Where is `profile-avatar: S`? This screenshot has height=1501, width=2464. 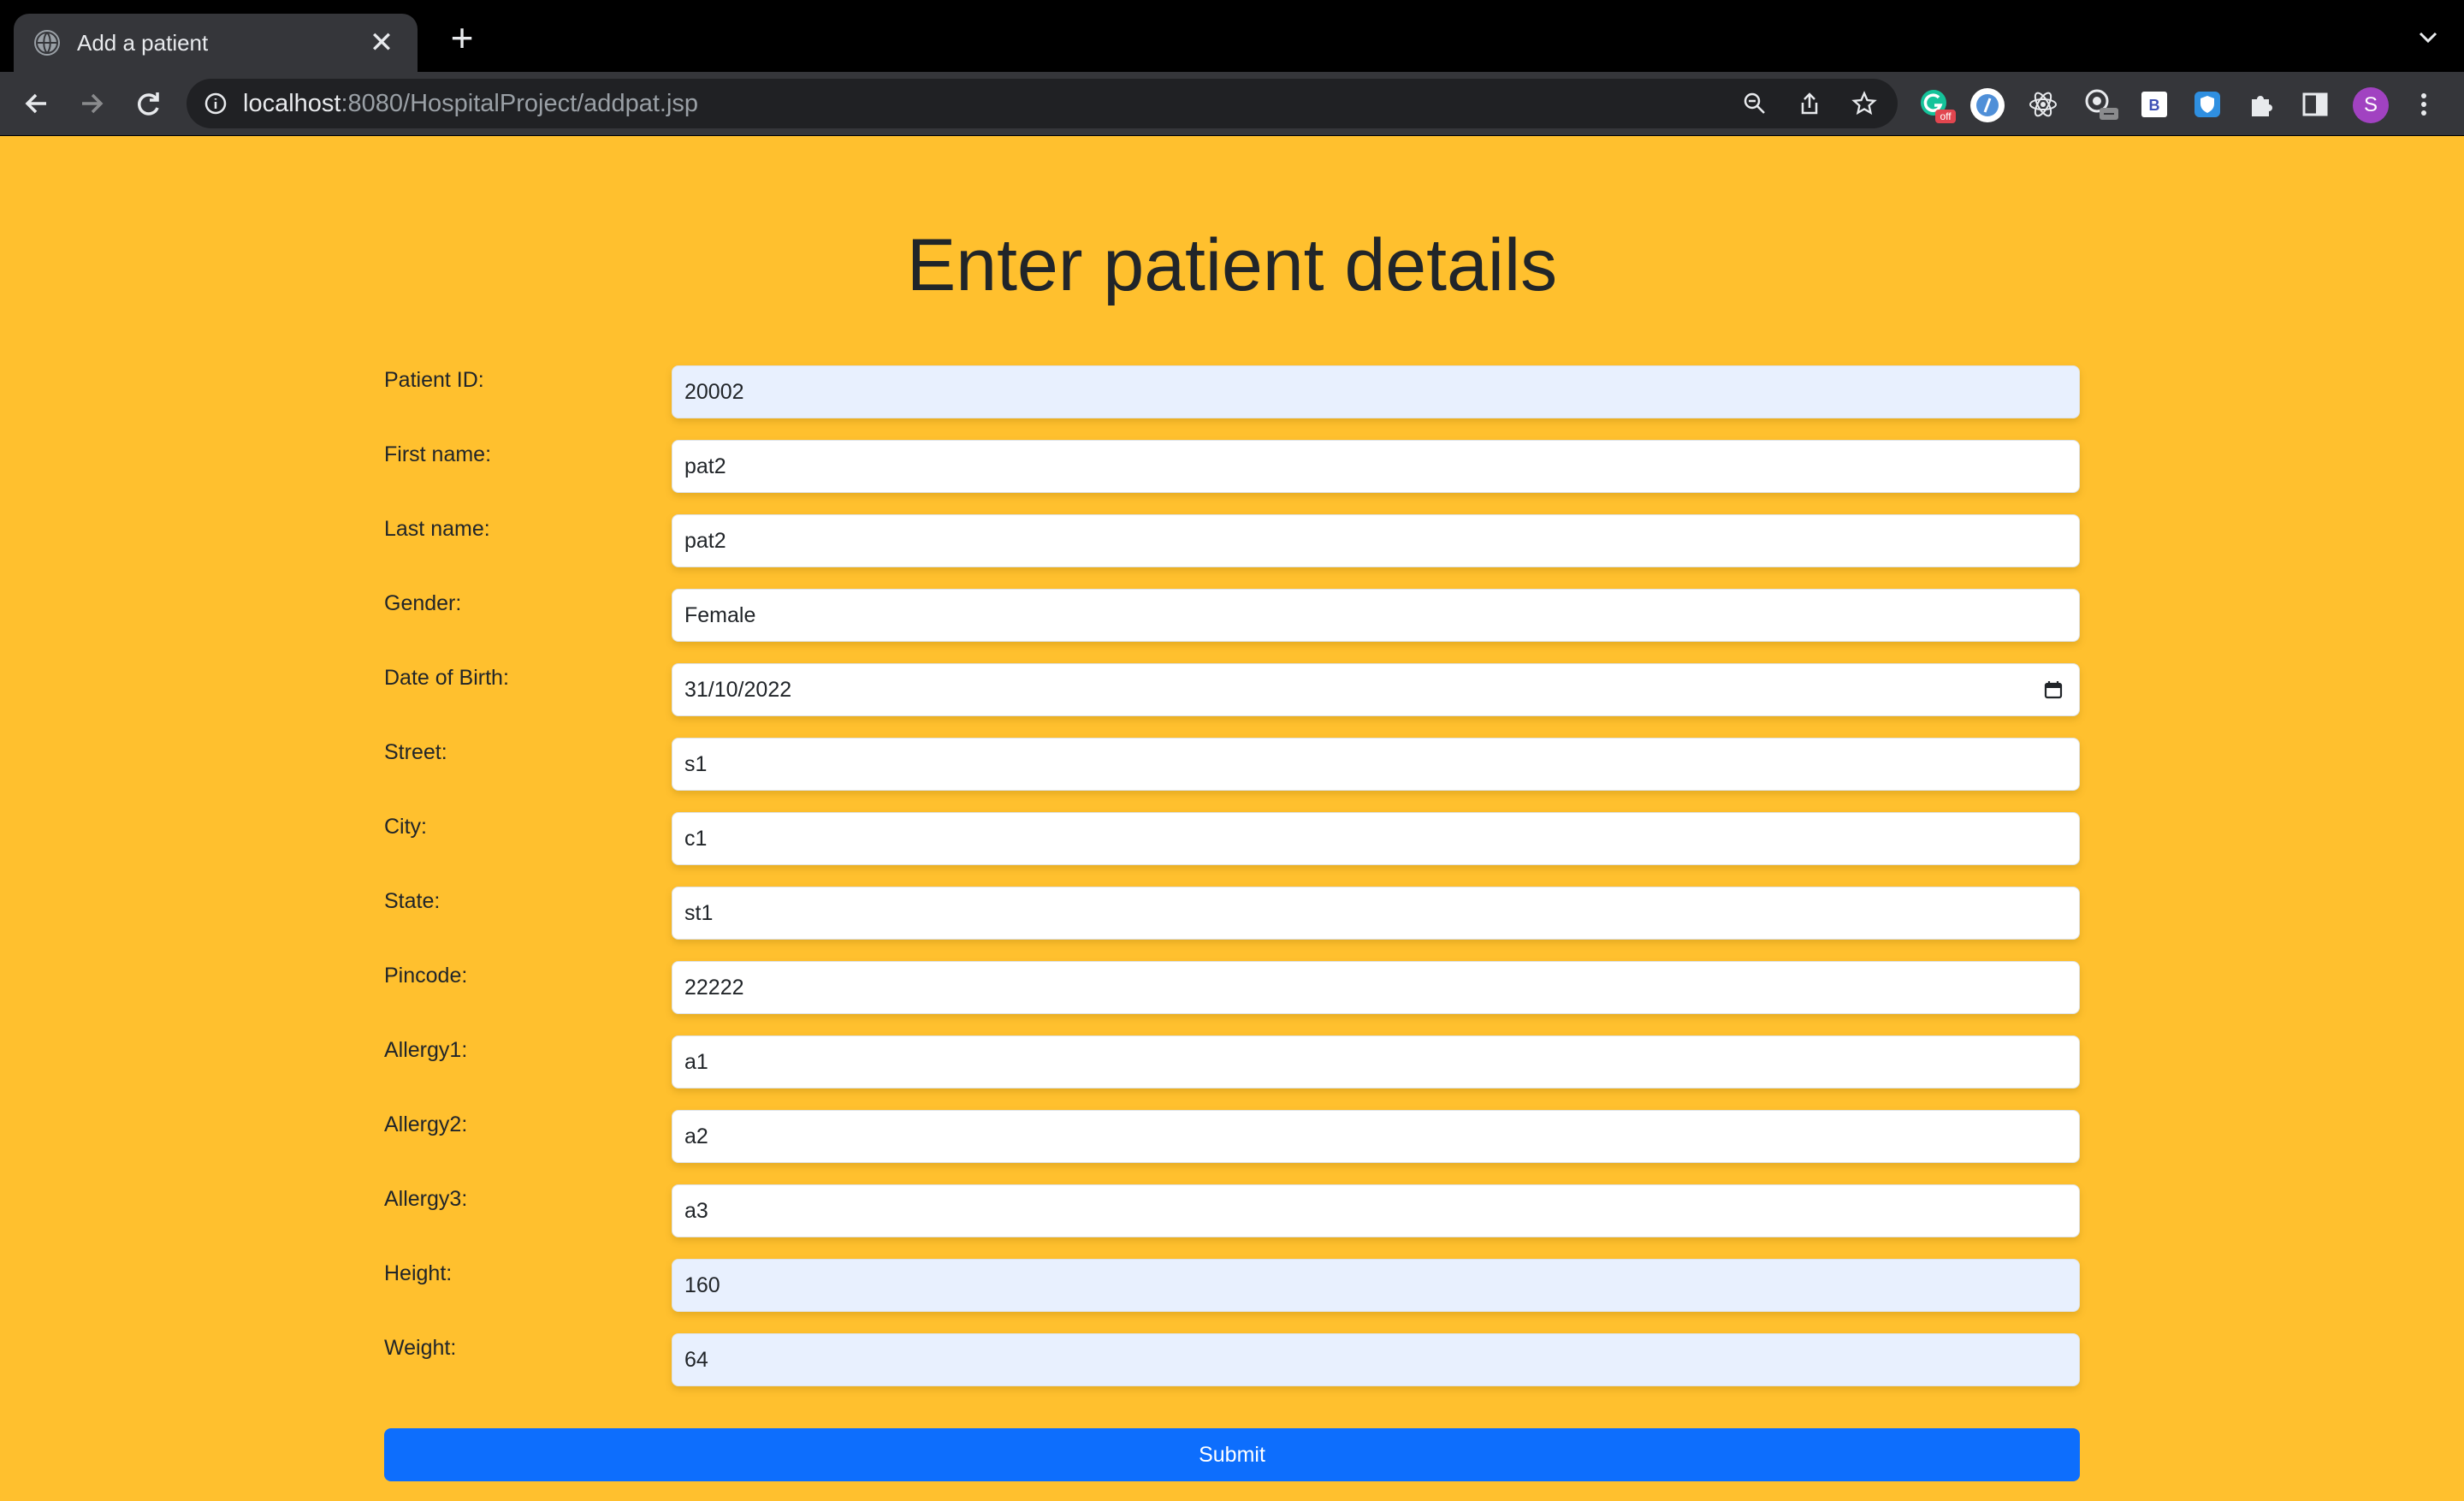
profile-avatar: S is located at coordinates (2371, 105).